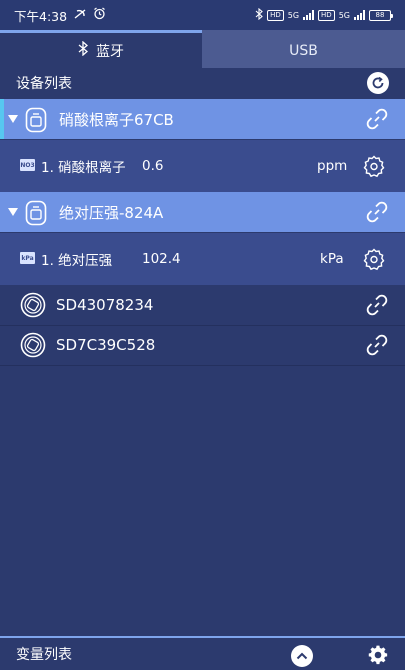 Image resolution: width=405 pixels, height=670 pixels. I want to click on device-list-header: 设备列表, so click(202, 83).